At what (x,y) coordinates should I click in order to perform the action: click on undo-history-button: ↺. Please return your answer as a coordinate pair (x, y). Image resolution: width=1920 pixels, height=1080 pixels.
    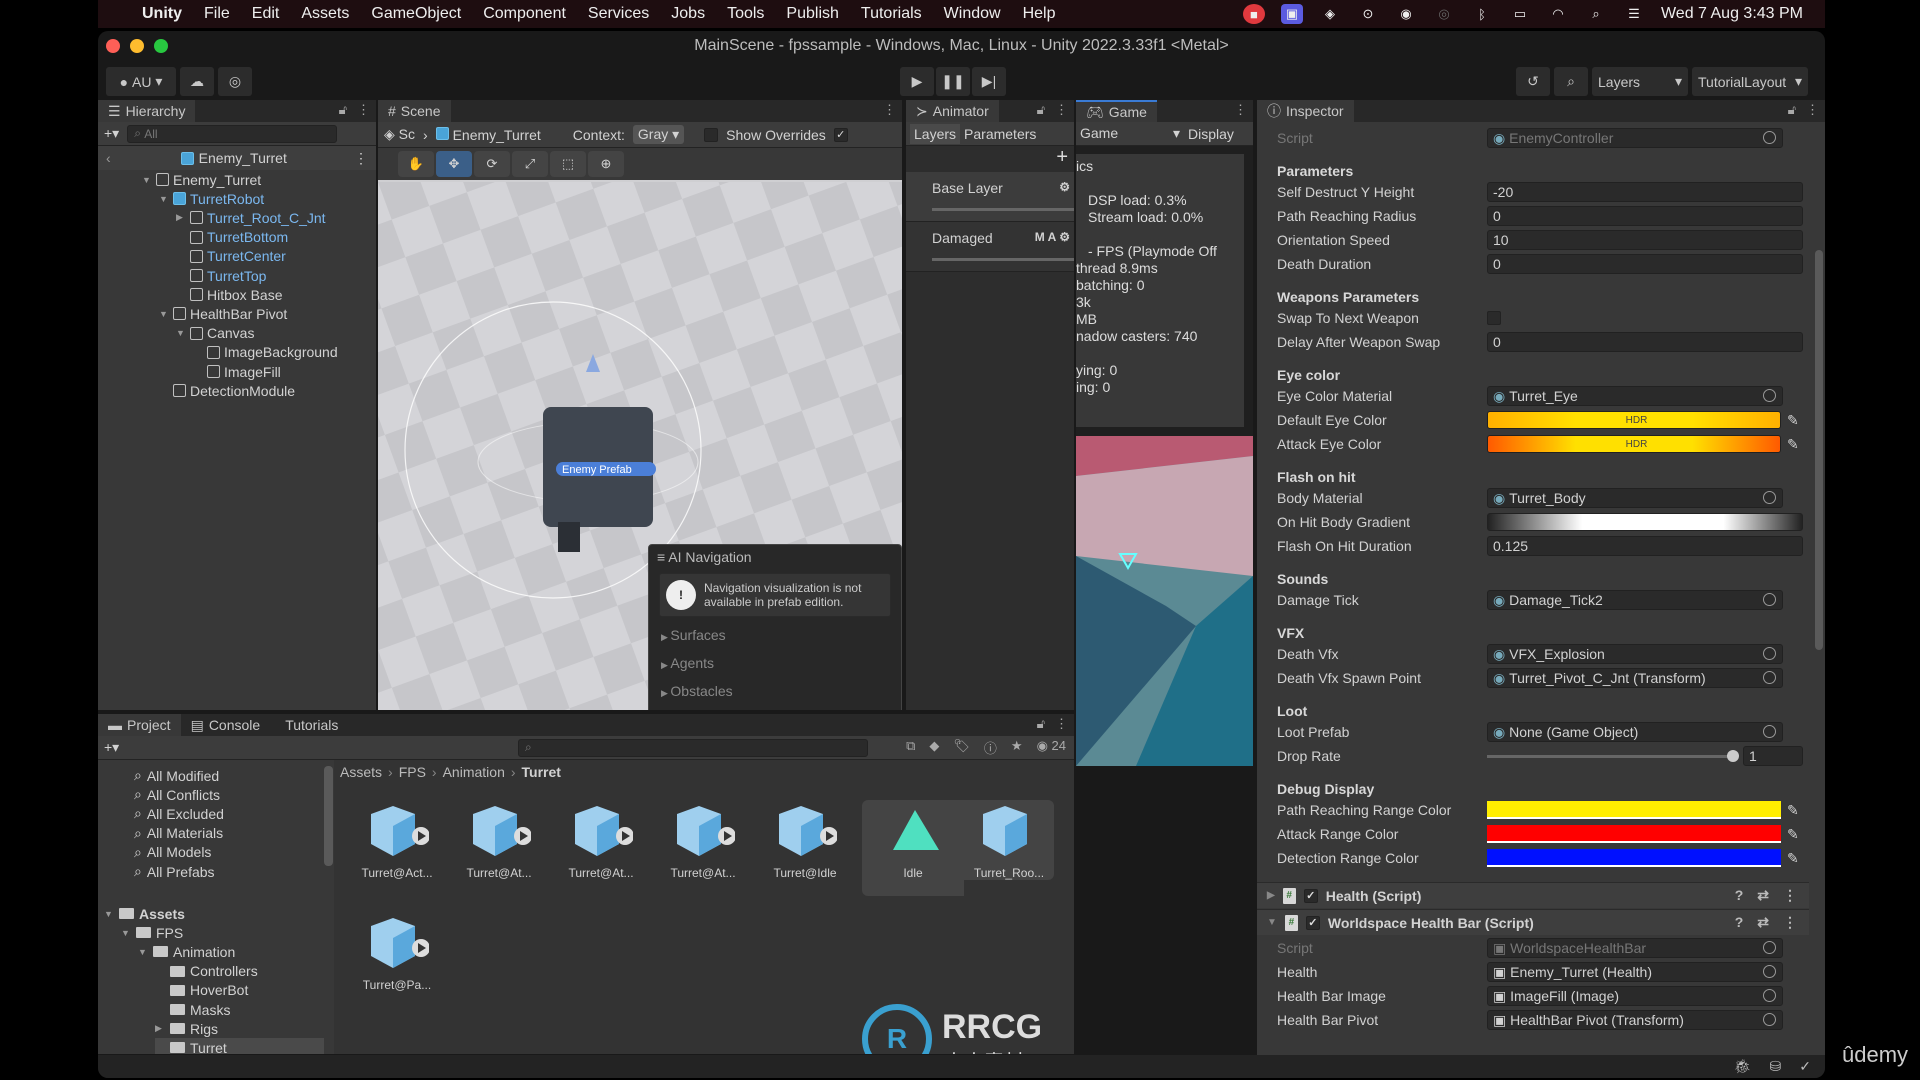
    Looking at the image, I should click on (1533, 81).